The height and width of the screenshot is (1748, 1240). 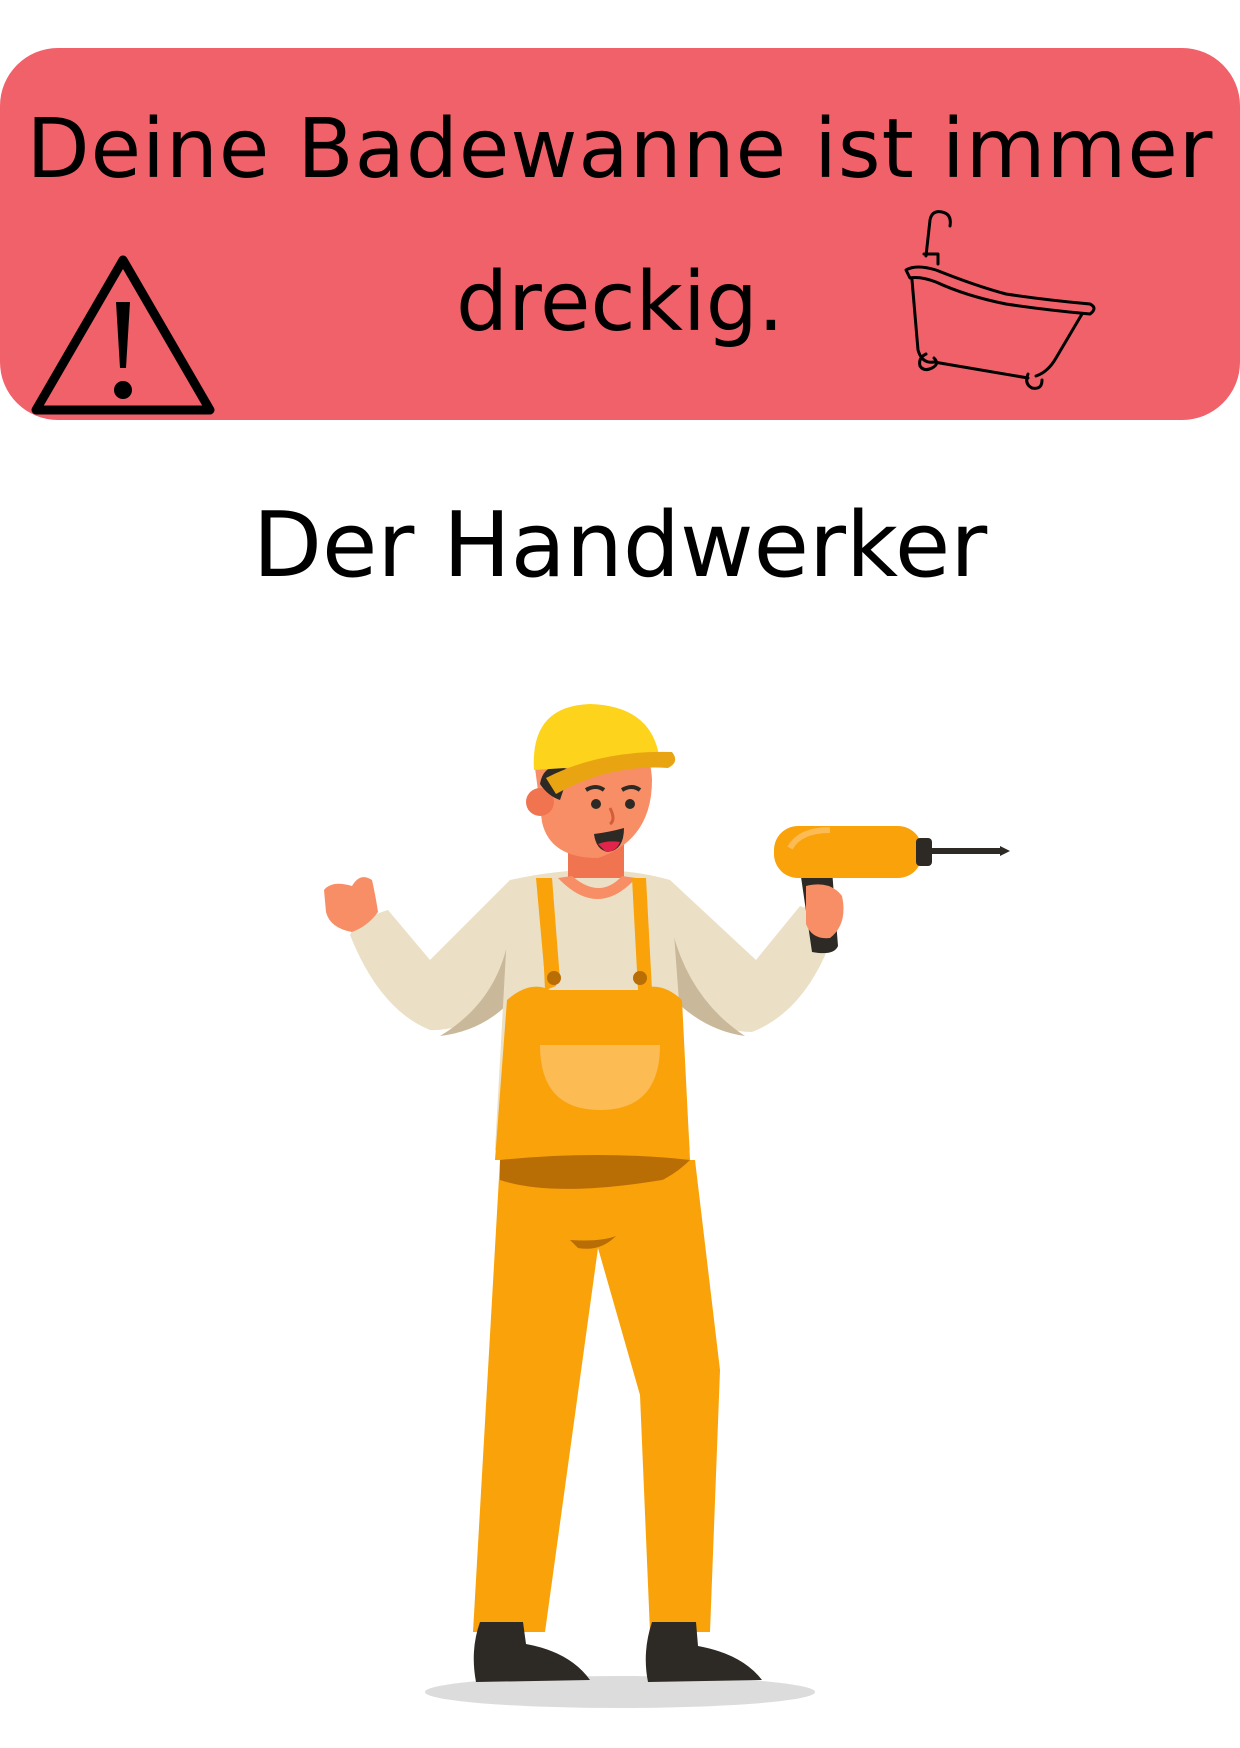 I want to click on right-button, so click(x=640, y=978).